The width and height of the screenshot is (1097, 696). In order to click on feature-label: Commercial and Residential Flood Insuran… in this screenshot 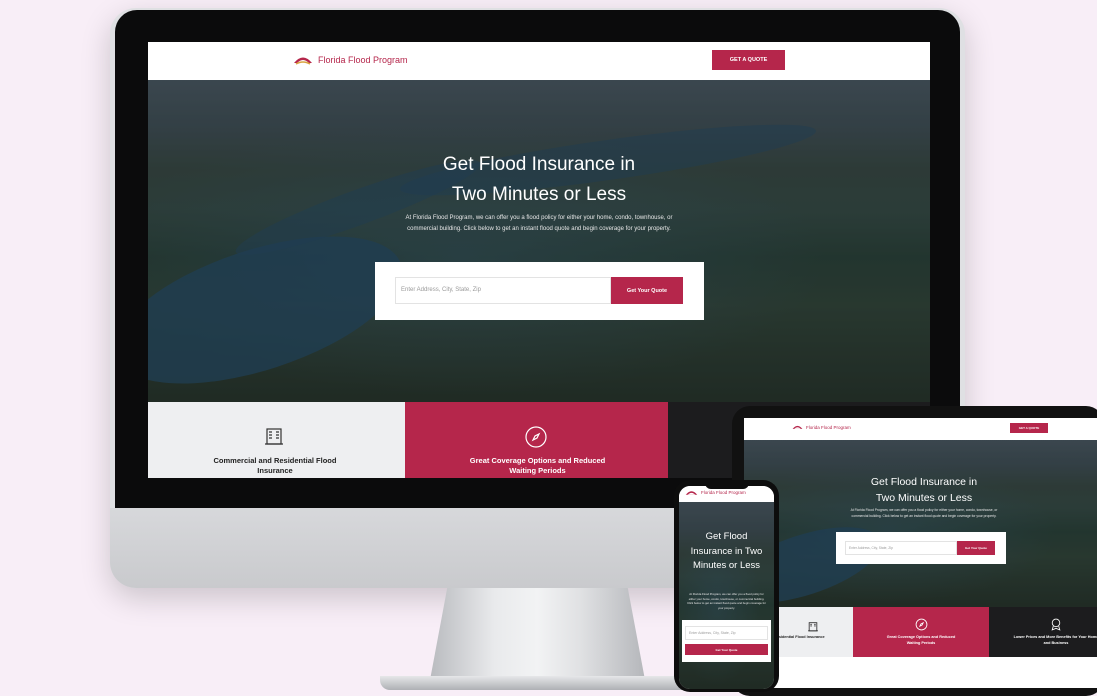, I will do `click(275, 465)`.